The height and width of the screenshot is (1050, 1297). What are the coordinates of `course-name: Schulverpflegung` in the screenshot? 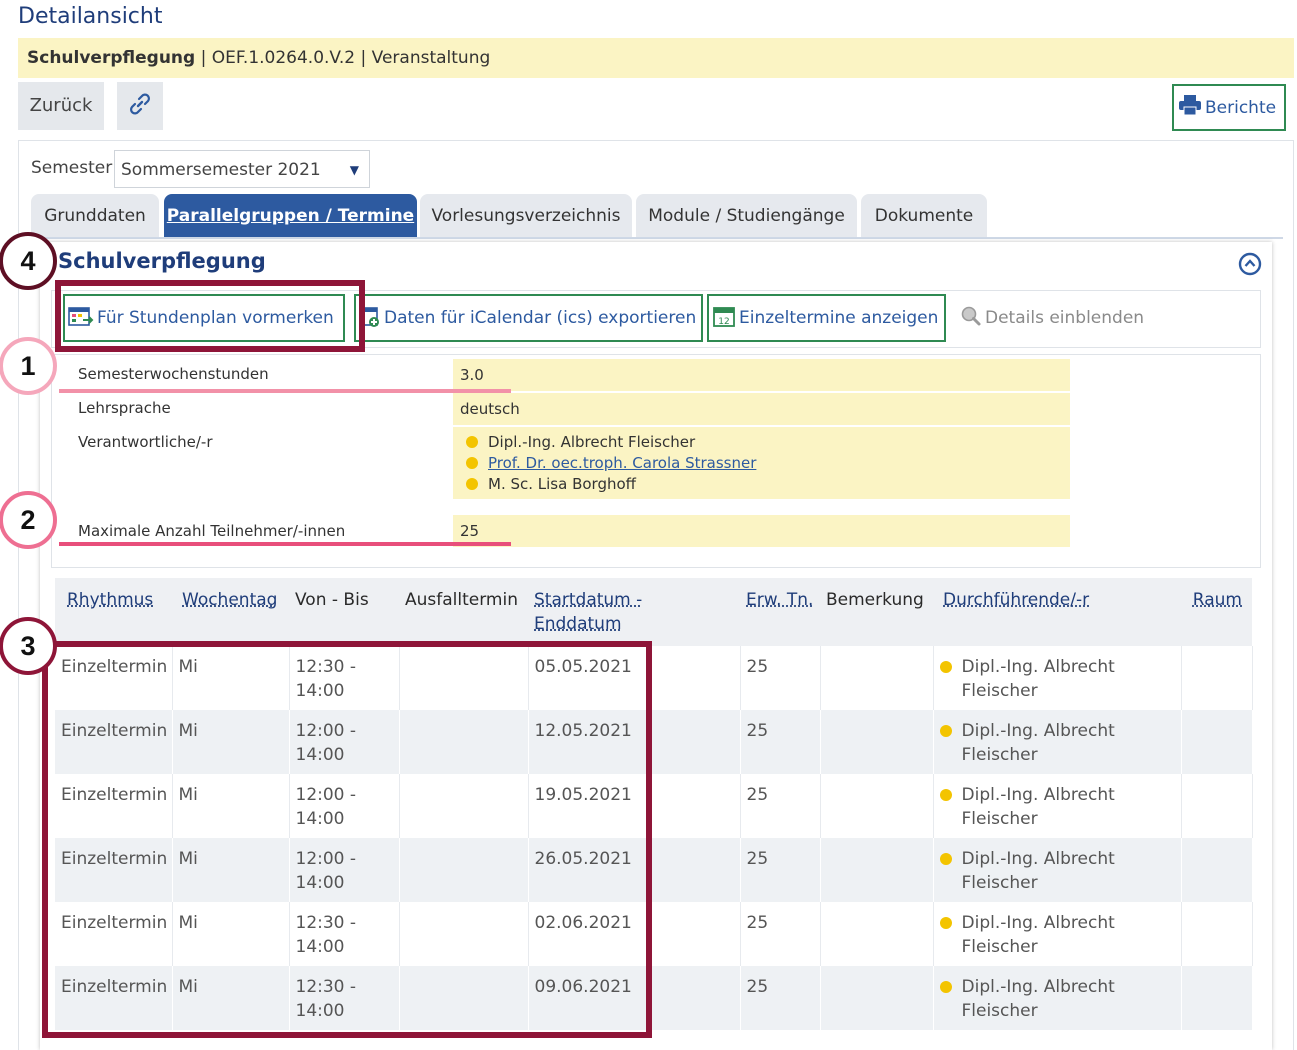 It's located at (111, 58).